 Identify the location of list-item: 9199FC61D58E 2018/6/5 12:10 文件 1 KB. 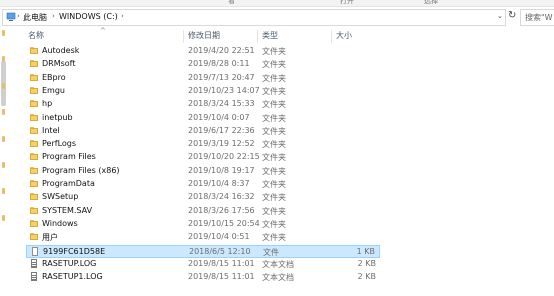
(203, 251).